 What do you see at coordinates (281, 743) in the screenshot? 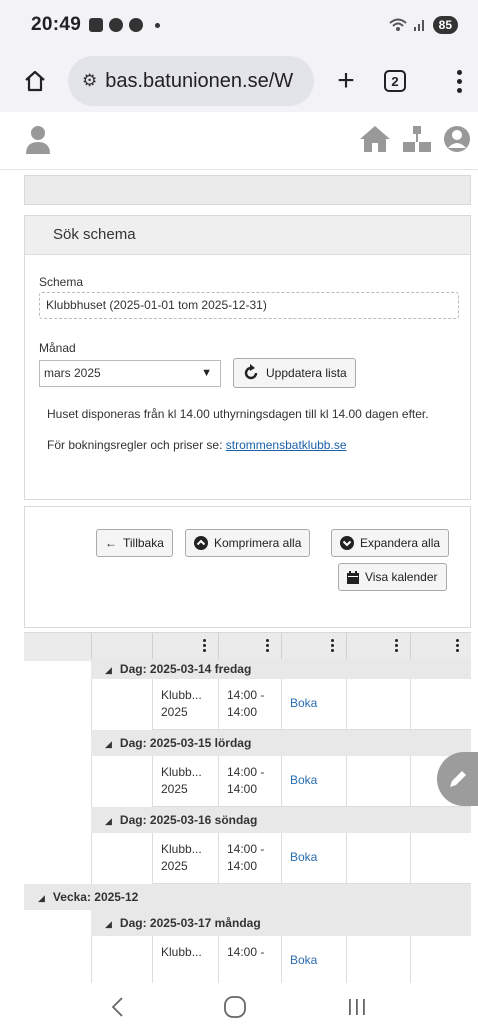
I see `day-group-row: ◢ Dag: 2025-03-15 lördag` at bounding box center [281, 743].